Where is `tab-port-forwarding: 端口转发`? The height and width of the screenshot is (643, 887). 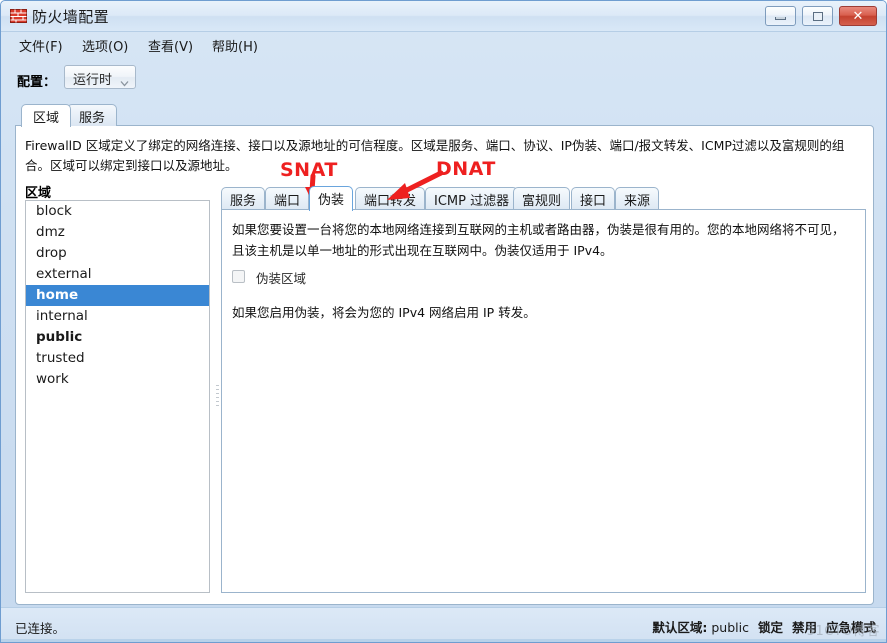 tab-port-forwarding: 端口转发 is located at coordinates (390, 198).